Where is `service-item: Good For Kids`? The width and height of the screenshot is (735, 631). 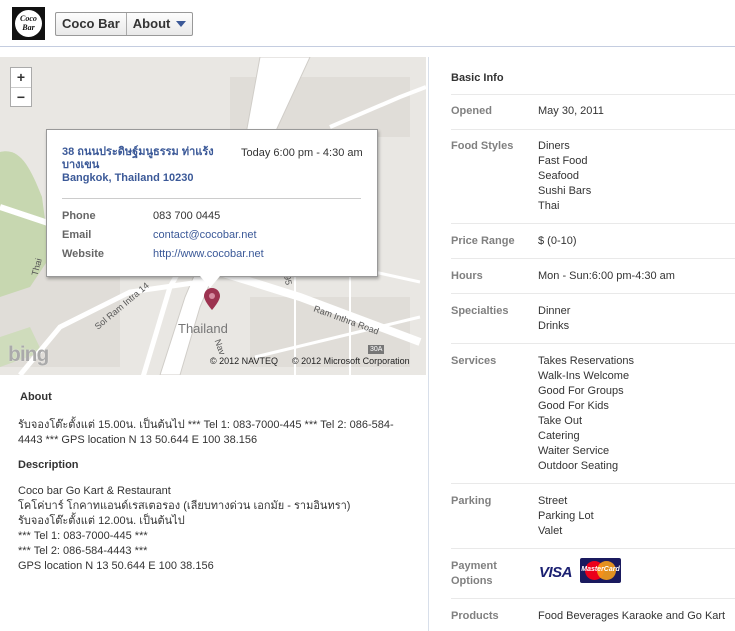
service-item: Good For Kids is located at coordinates (573, 406).